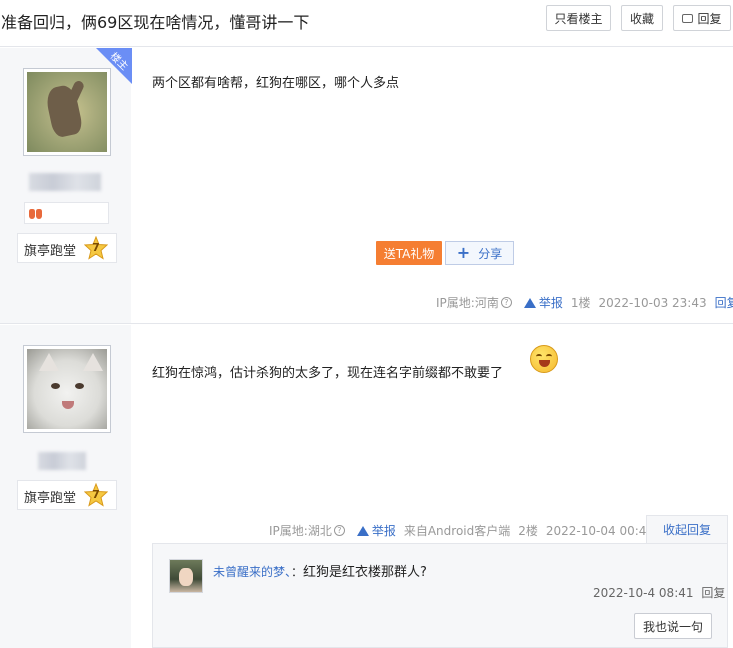 Image resolution: width=733 pixels, height=648 pixels. What do you see at coordinates (600, 530) in the screenshot?
I see `post-time: 2022-10-04 00:41` at bounding box center [600, 530].